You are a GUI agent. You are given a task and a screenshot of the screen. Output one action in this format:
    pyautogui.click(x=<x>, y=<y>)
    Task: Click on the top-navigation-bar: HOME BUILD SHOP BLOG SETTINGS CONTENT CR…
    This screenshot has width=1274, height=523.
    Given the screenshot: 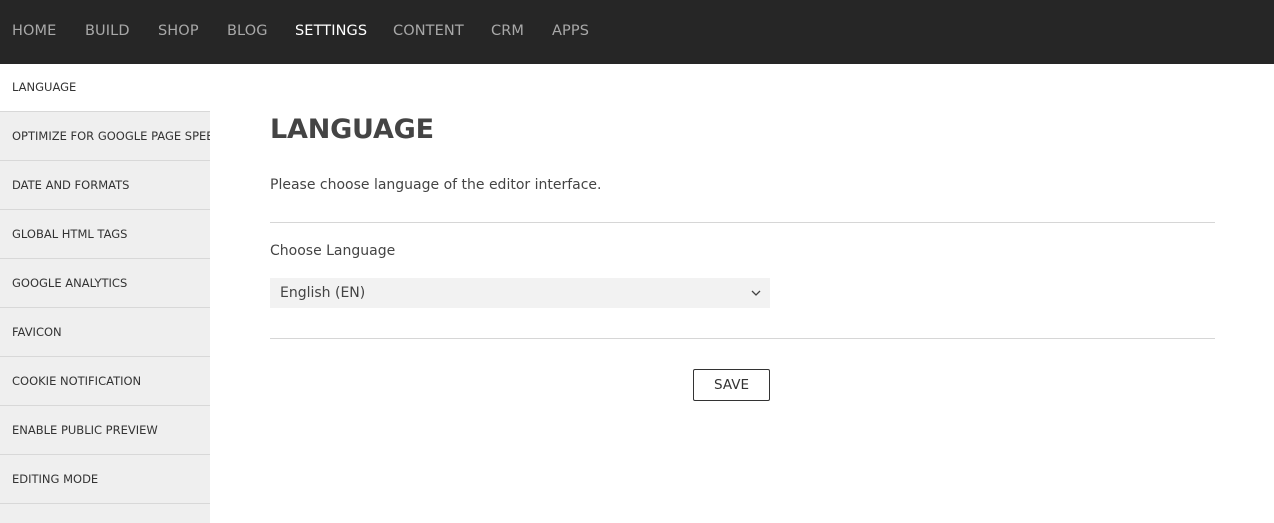 What is the action you would take?
    pyautogui.click(x=637, y=32)
    